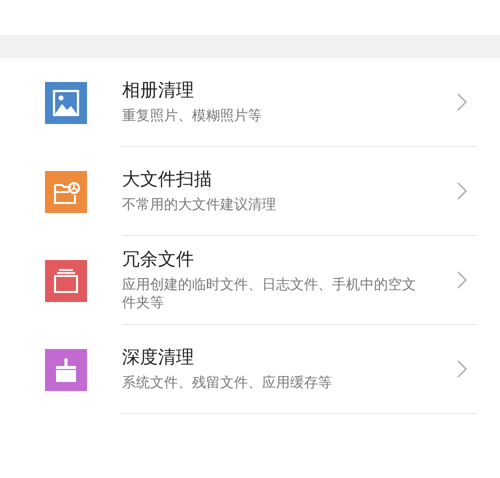 The image size is (500, 478). Describe the element at coordinates (269, 294) in the screenshot. I see `item-description: 应用创建的临时文件、日志文件、手机中的空文件夹等` at that location.